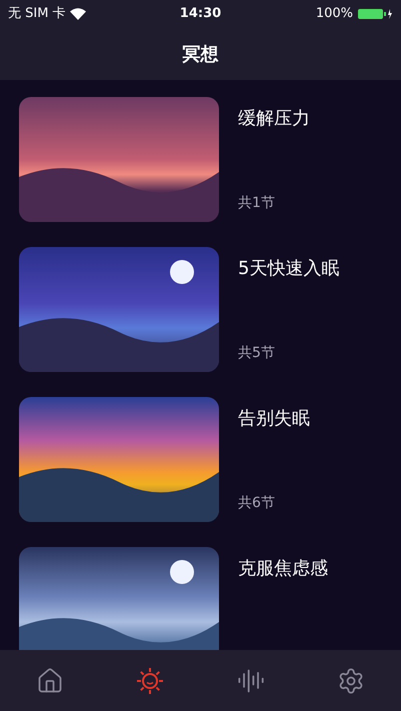 This screenshot has height=711, width=401. Describe the element at coordinates (257, 503) in the screenshot. I see `lesson-count: 共6节` at that location.